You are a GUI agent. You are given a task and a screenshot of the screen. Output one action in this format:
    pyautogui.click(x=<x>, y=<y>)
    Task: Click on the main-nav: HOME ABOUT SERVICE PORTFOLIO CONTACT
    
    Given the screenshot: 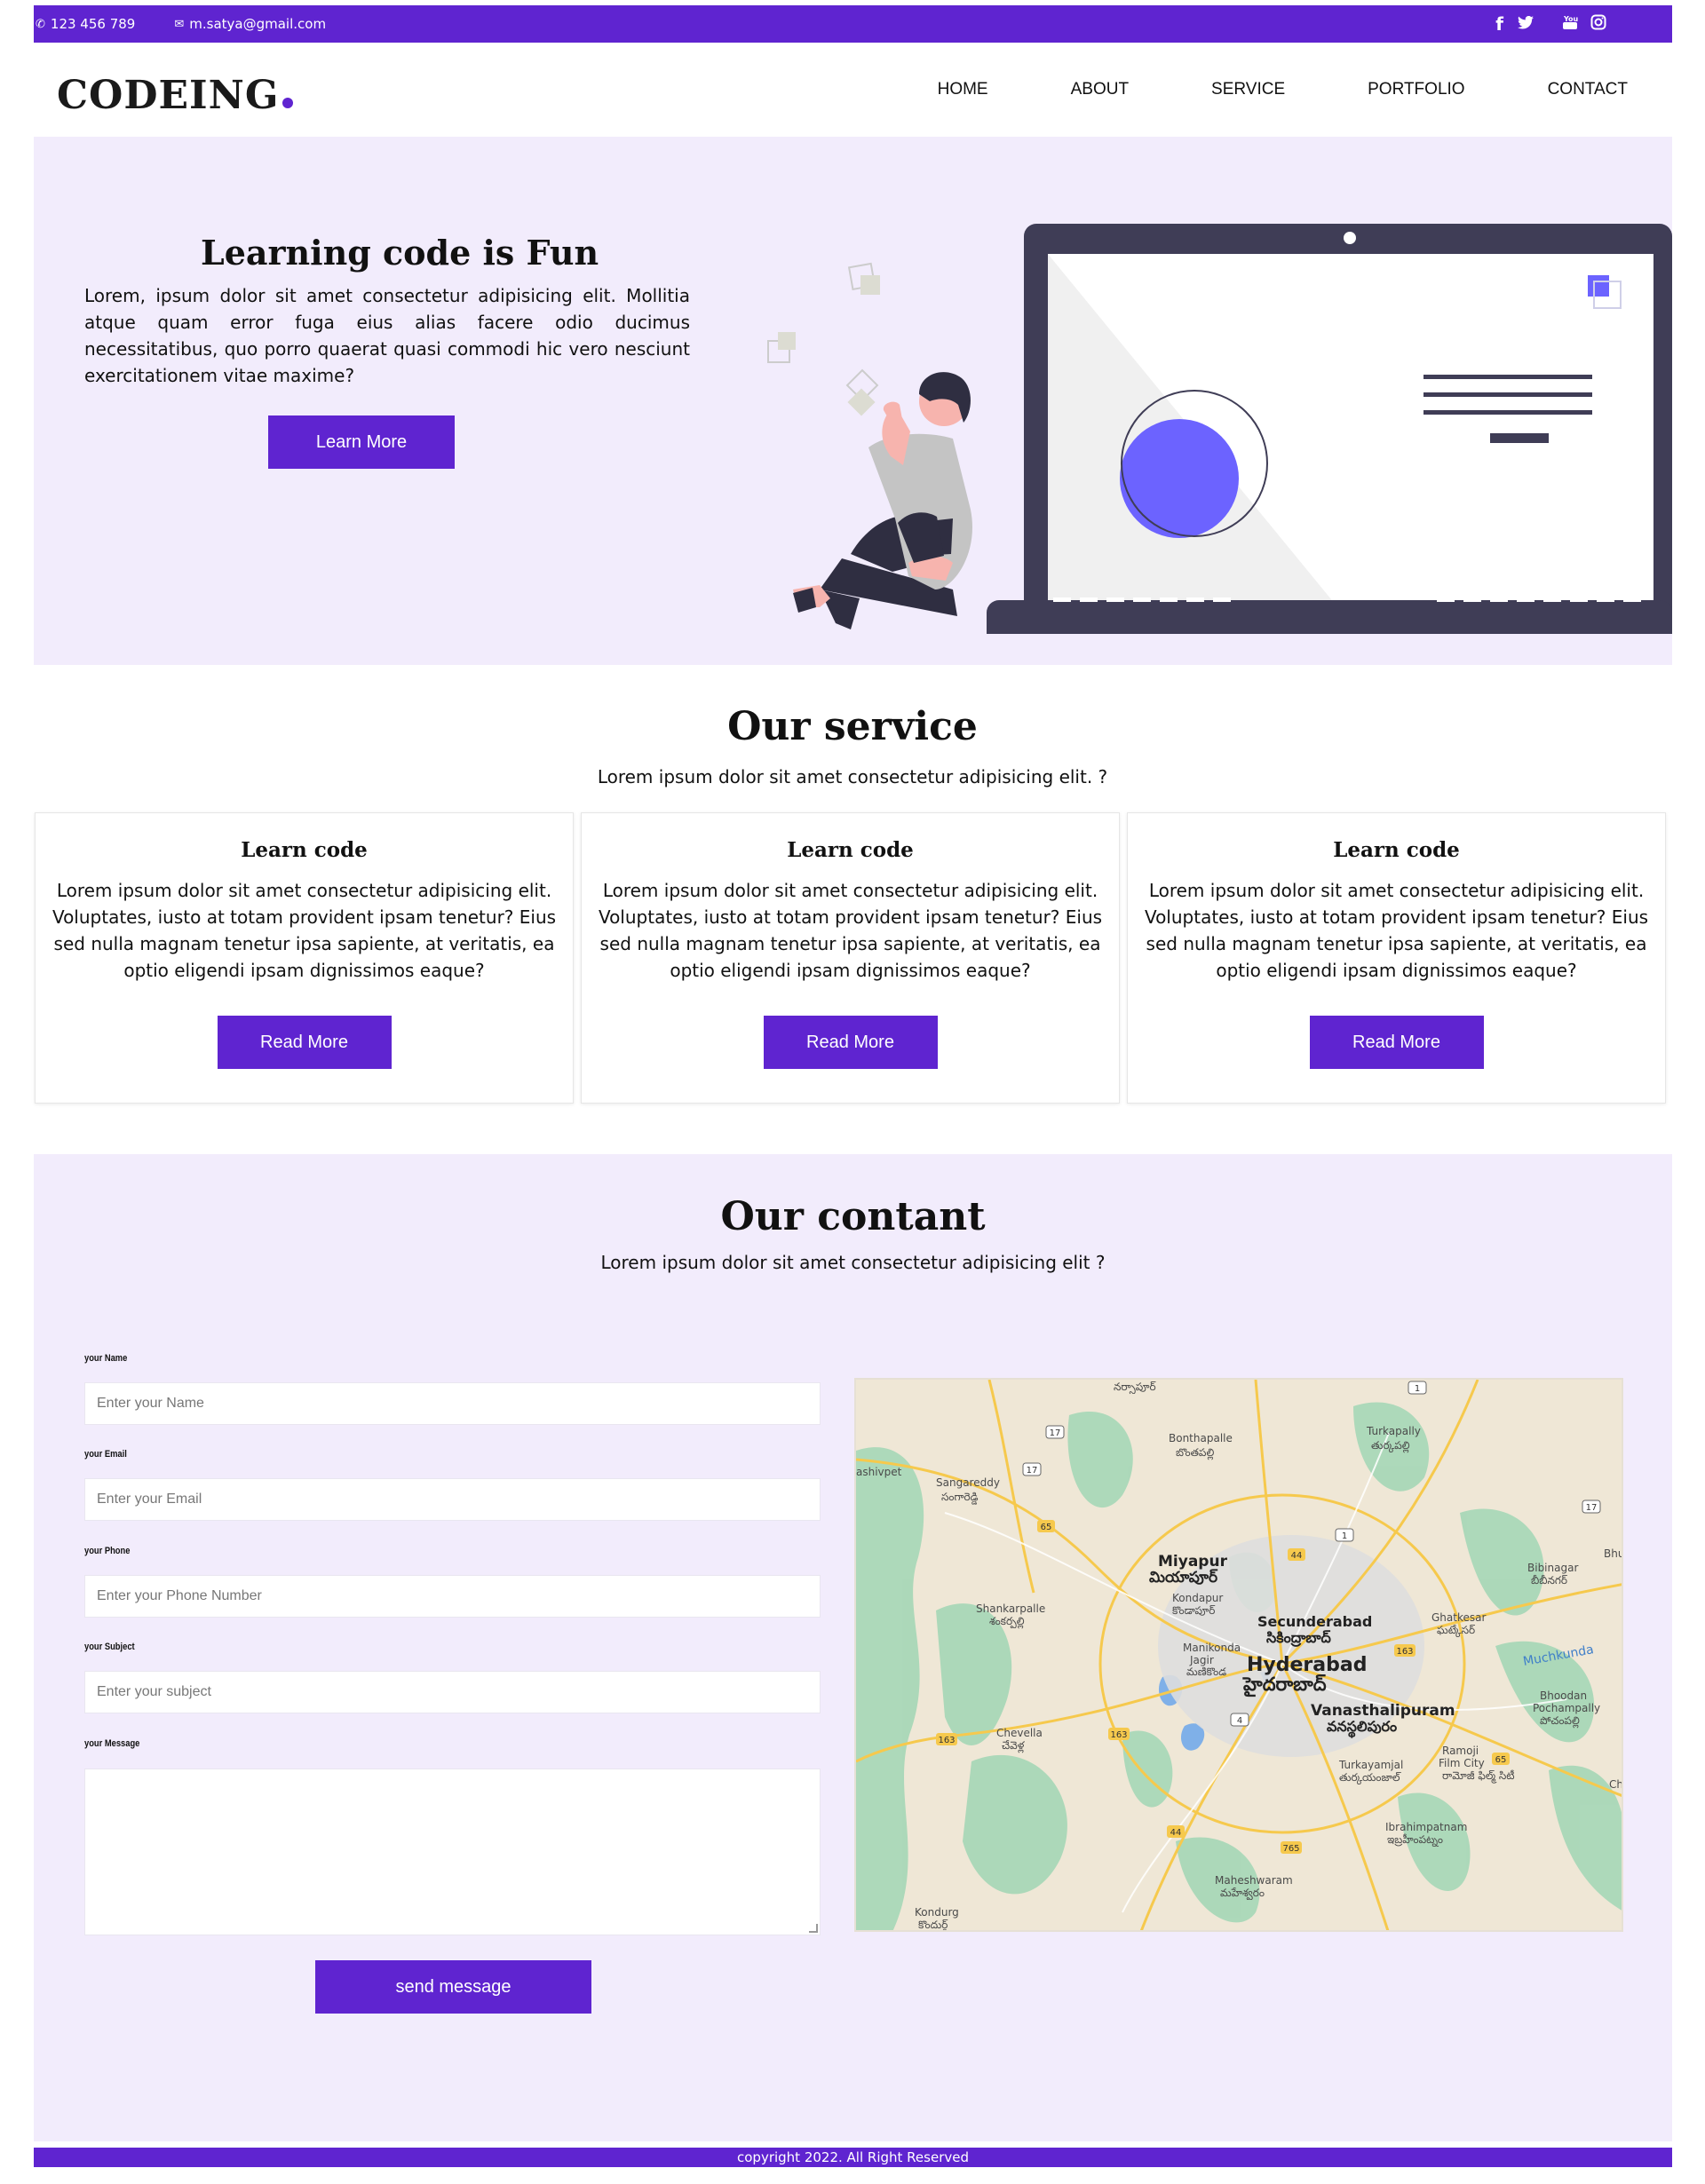 What is the action you would take?
    pyautogui.click(x=1242, y=89)
    